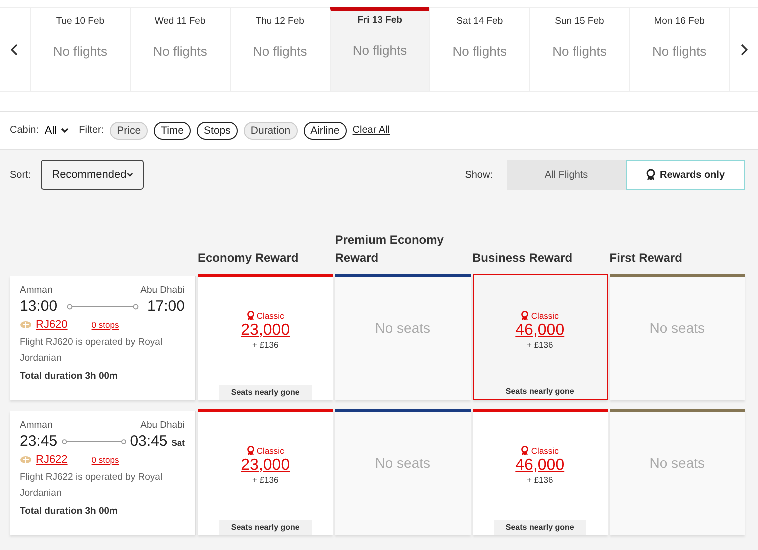 The image size is (758, 550). Describe the element at coordinates (647, 258) in the screenshot. I see `cabin-heading: First Reward` at that location.